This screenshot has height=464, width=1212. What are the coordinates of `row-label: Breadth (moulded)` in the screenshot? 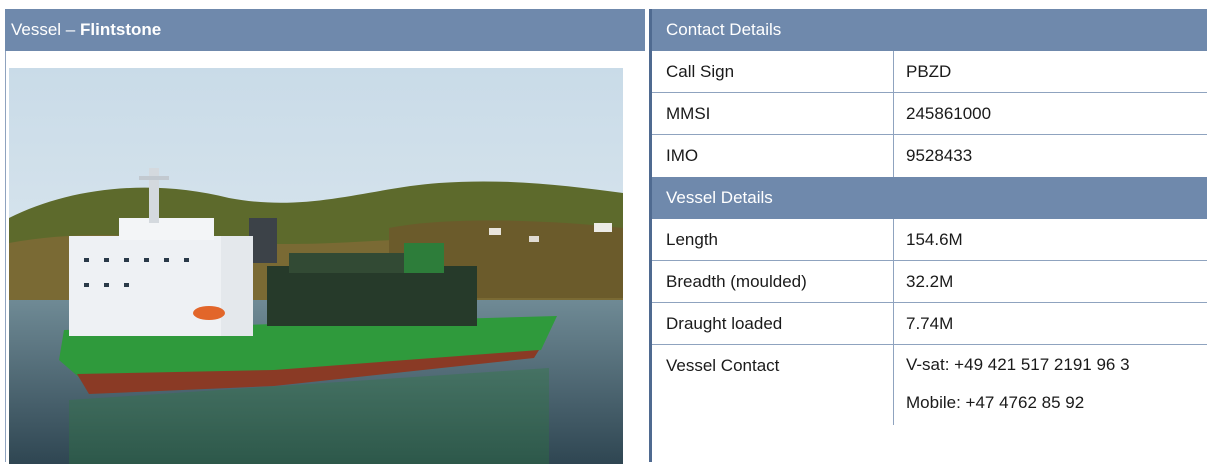 It's located at (773, 281).